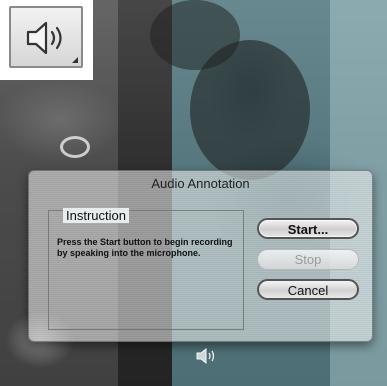  What do you see at coordinates (308, 289) in the screenshot?
I see `cancel-button: Cancel` at bounding box center [308, 289].